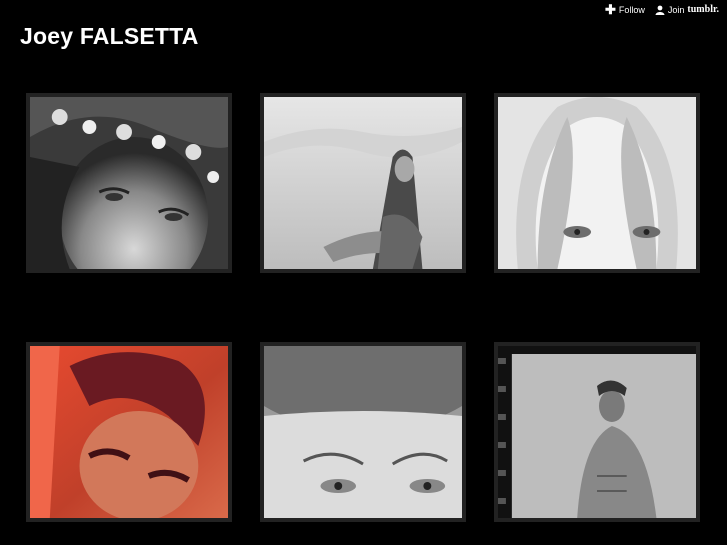 This screenshot has width=727, height=545. What do you see at coordinates (610, 9) in the screenshot?
I see `plus-icon: ✚` at bounding box center [610, 9].